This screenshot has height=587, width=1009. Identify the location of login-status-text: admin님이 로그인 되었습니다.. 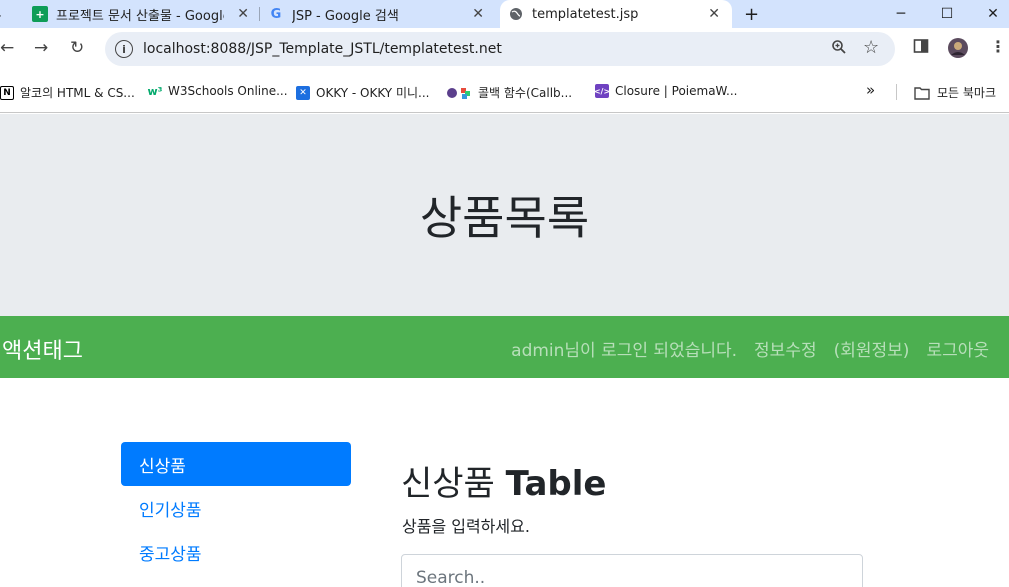
(624, 351).